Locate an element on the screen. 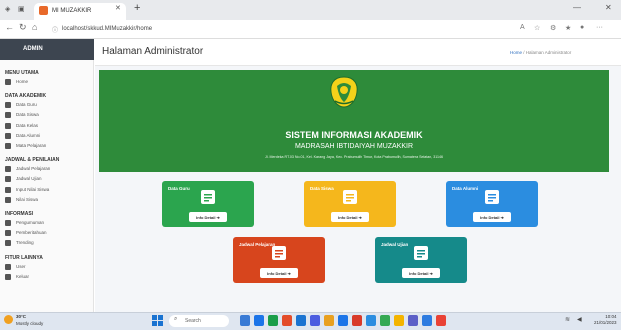  sidebar-item: Pengumuman is located at coordinates (48, 225).